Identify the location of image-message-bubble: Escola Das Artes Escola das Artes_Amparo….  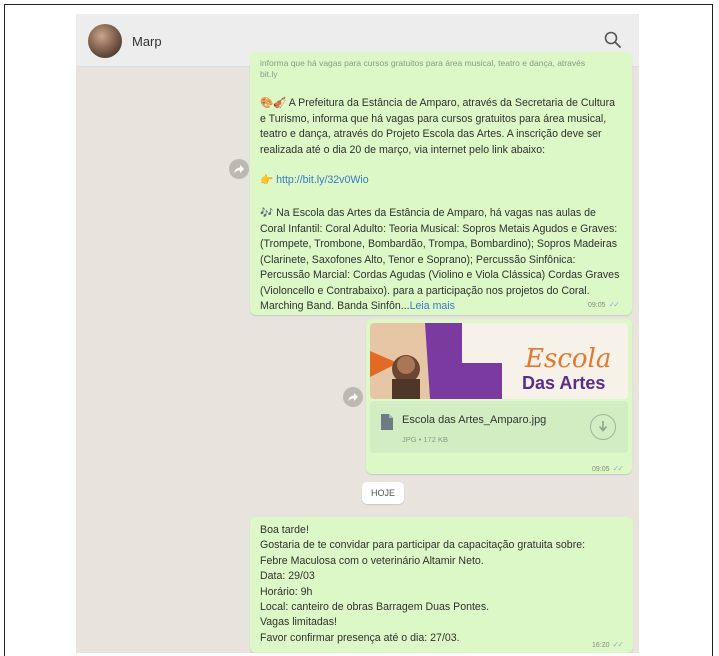
(499, 396).